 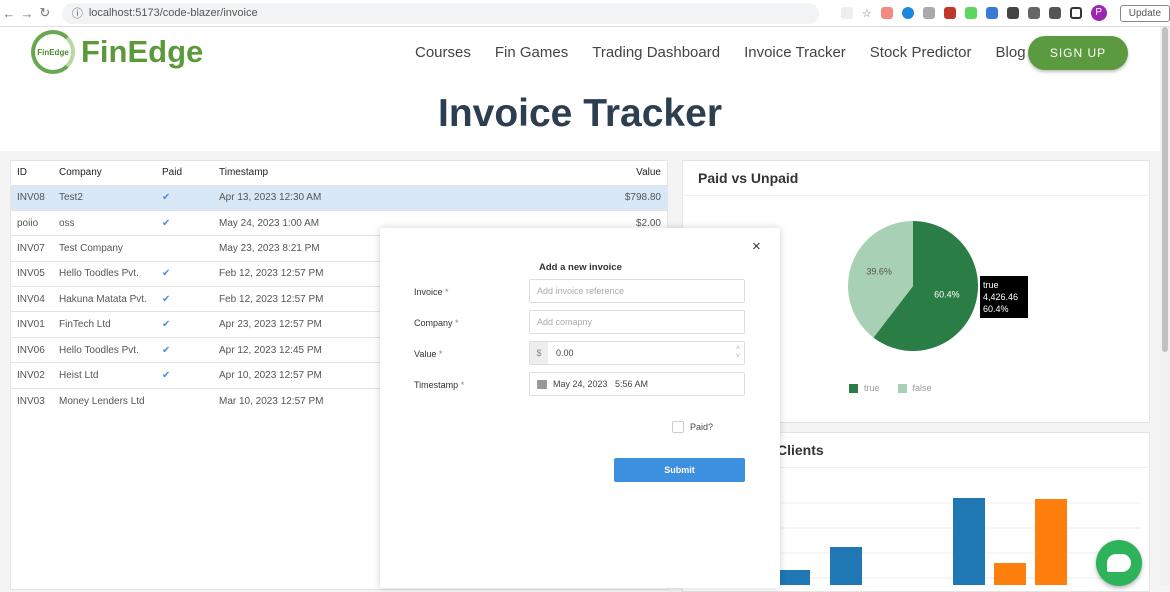 I want to click on modal-title: Add a new invoice, so click(x=580, y=267).